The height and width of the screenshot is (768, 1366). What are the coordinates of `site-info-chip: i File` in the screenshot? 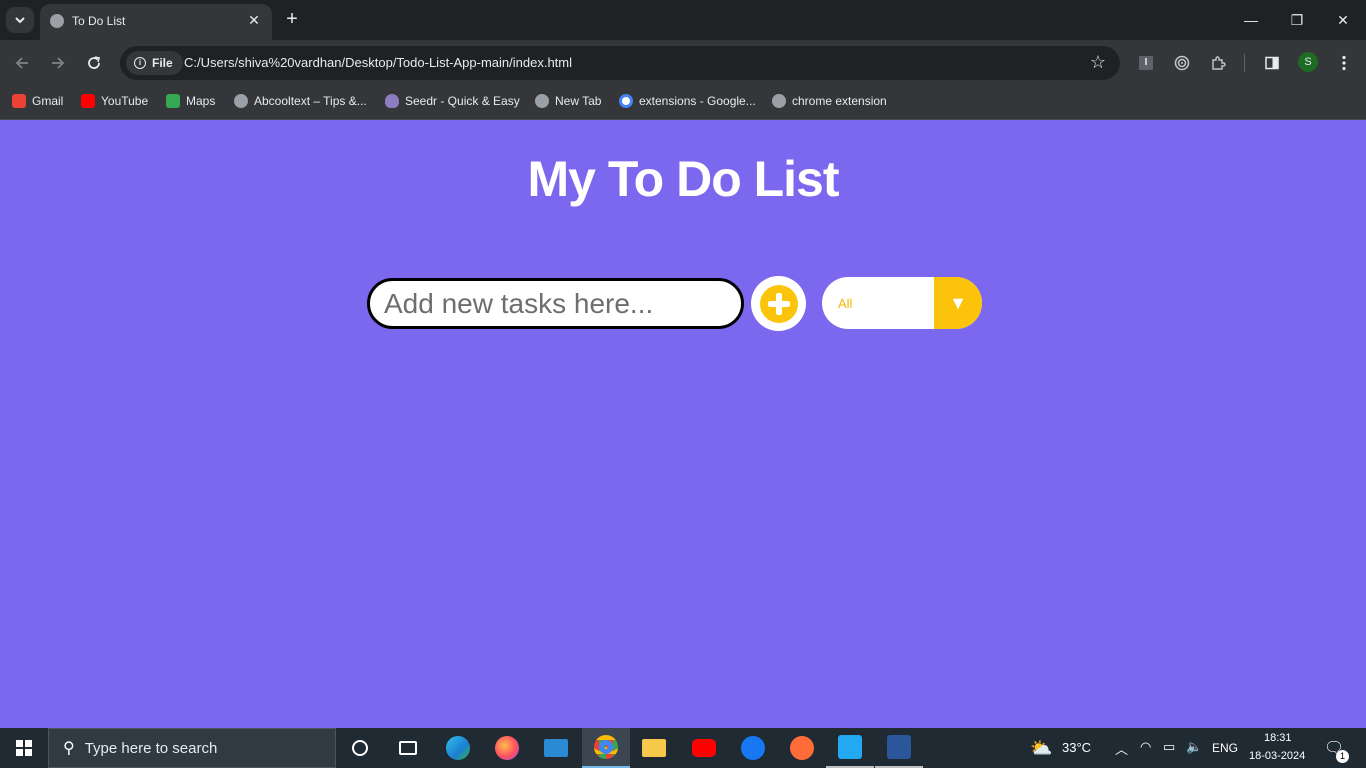 It's located at (154, 63).